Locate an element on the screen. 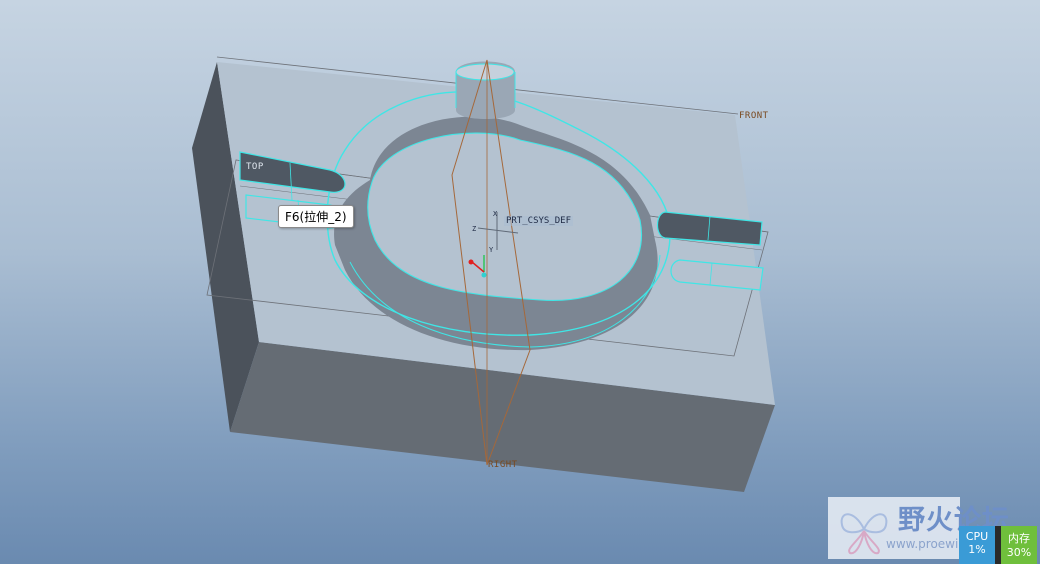 The image size is (1040, 564). datum-label-top: TOP is located at coordinates (255, 167).